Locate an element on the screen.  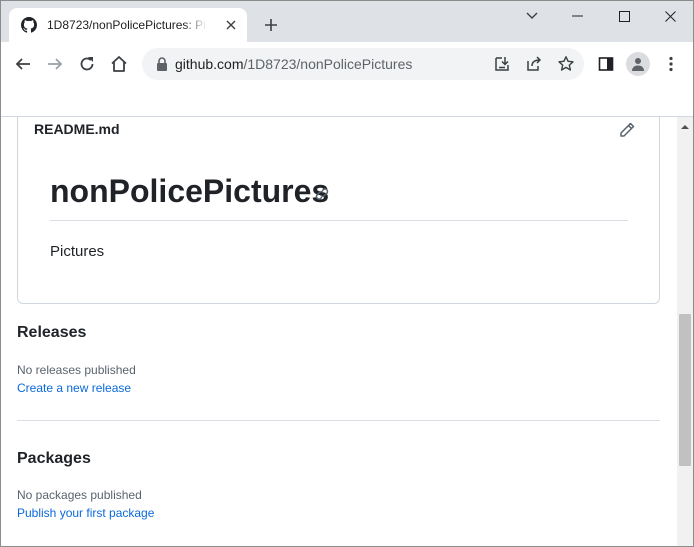
tab-strip: 1D8723/nonPolicePictures: Pictures is located at coordinates (347, 21).